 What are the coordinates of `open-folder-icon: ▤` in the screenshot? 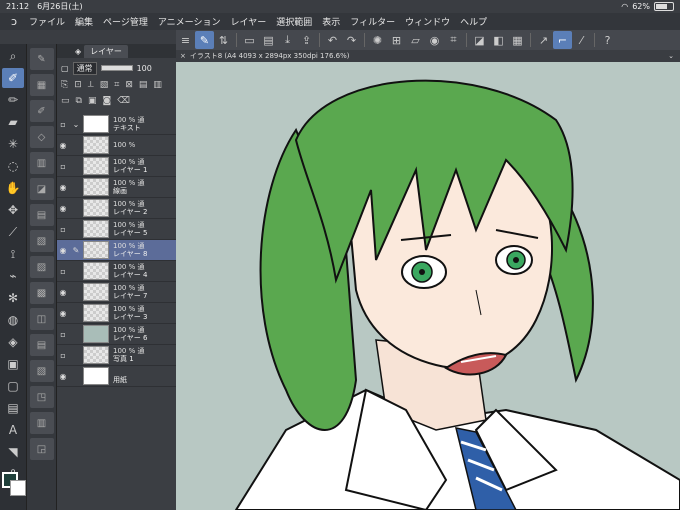 It's located at (268, 40).